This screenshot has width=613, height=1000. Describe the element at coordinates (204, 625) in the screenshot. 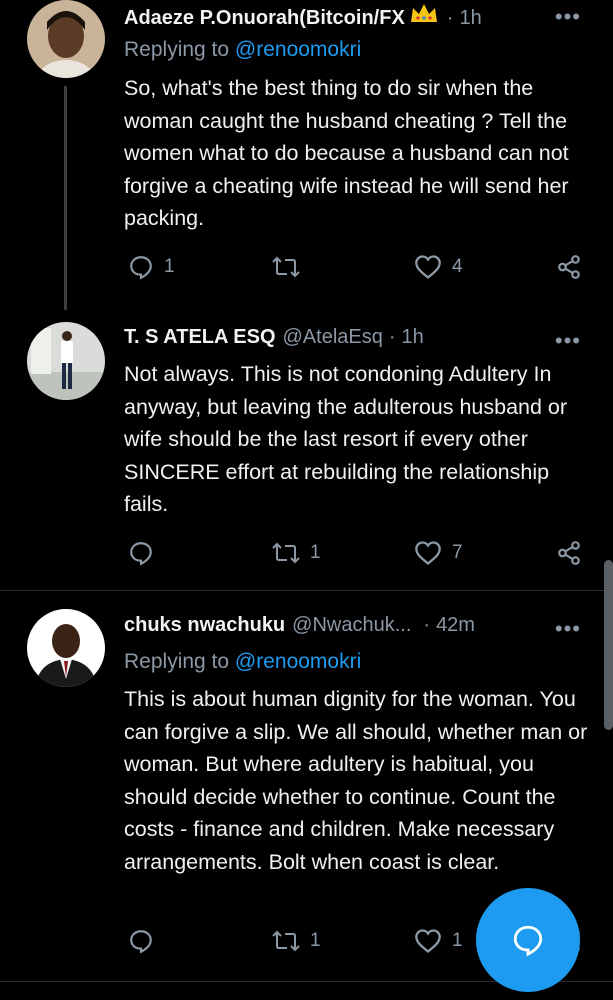

I see `display-name: chuks nwachuku` at that location.